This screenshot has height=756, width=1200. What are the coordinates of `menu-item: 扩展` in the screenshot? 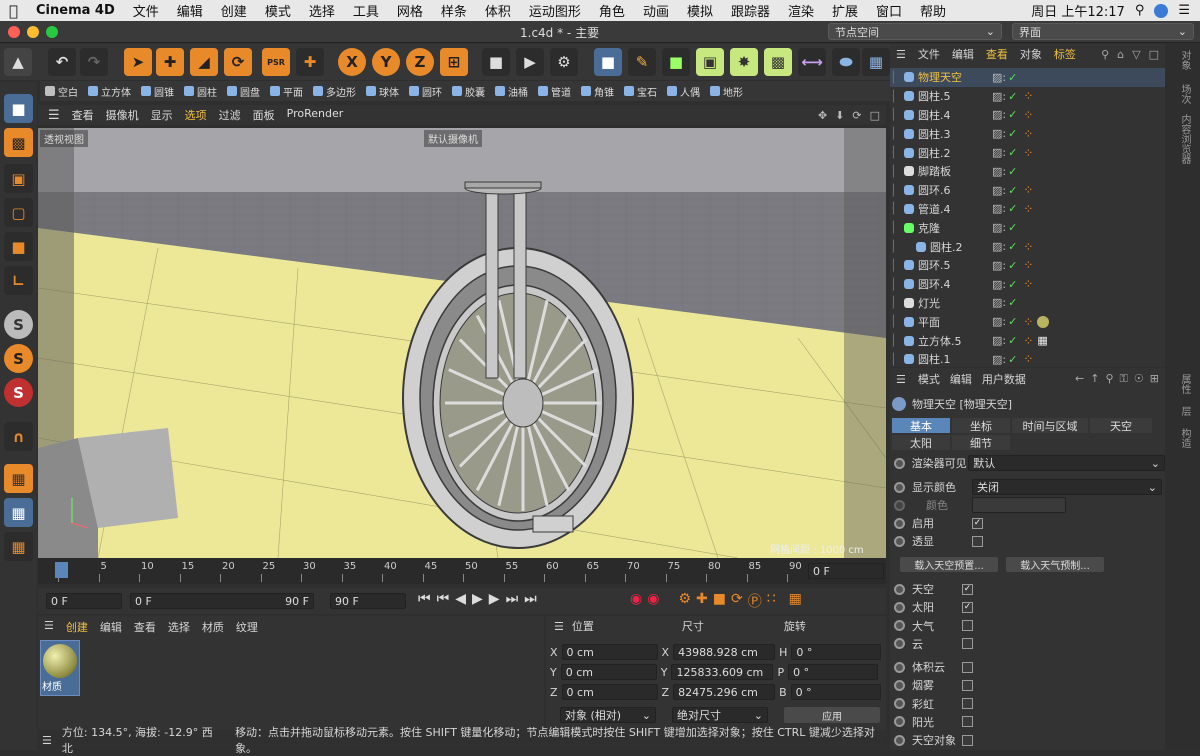 It's located at (845, 10).